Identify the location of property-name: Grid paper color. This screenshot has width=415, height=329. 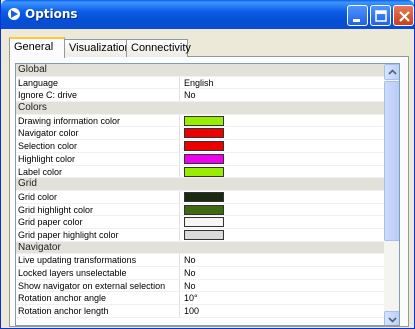
(98, 222).